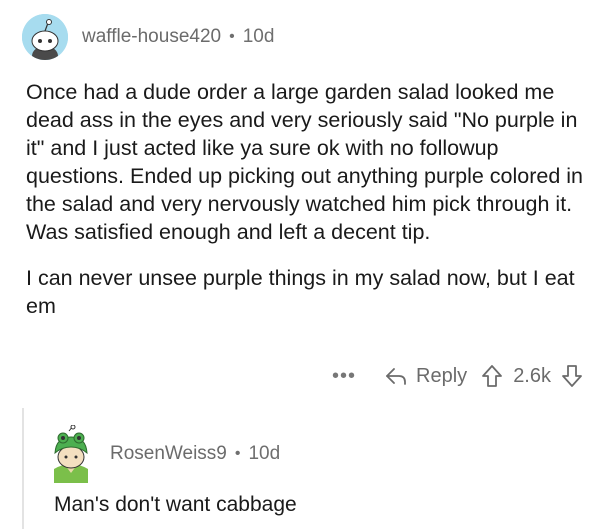 The width and height of the screenshot is (599, 529). I want to click on comment-header: waffle-house420 • 10d, so click(148, 37).